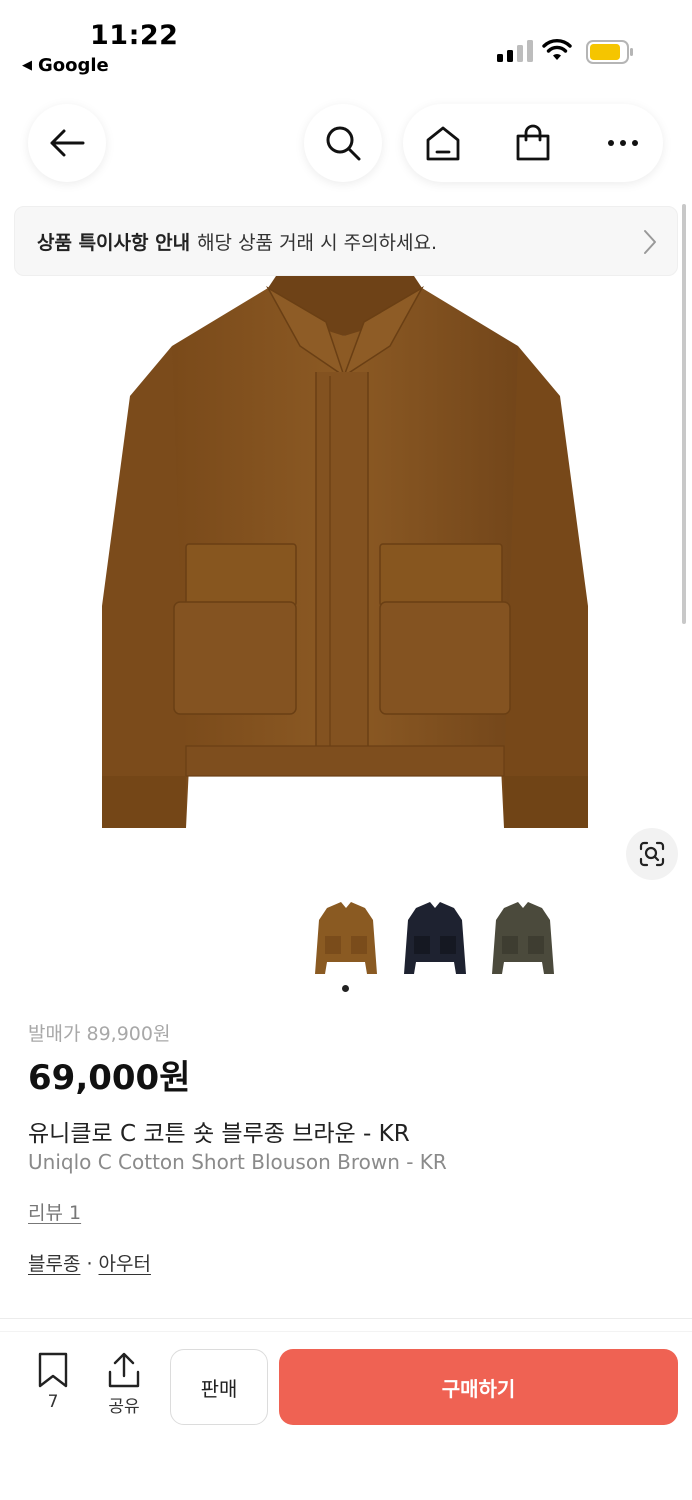  I want to click on category-links: 블루종 · 아우터, so click(89, 1262).